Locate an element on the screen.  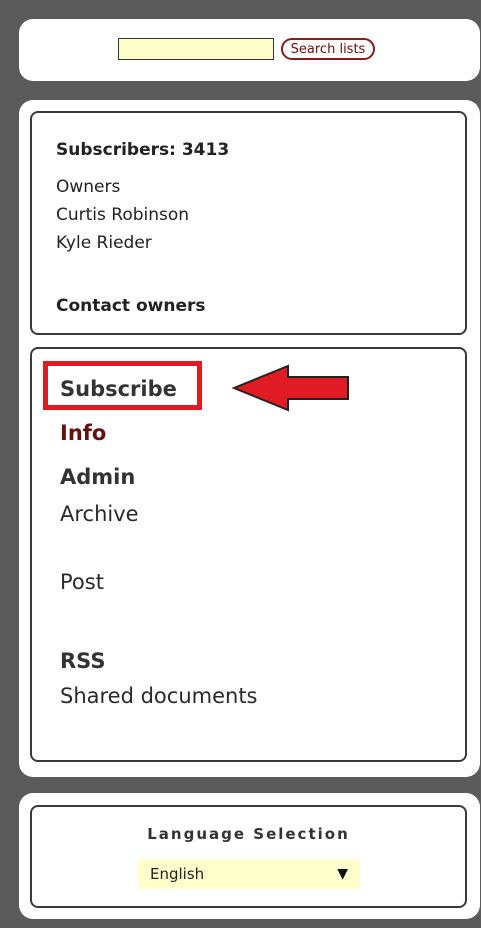
menu-shared-documents-link: Shared documents is located at coordinates (159, 696).